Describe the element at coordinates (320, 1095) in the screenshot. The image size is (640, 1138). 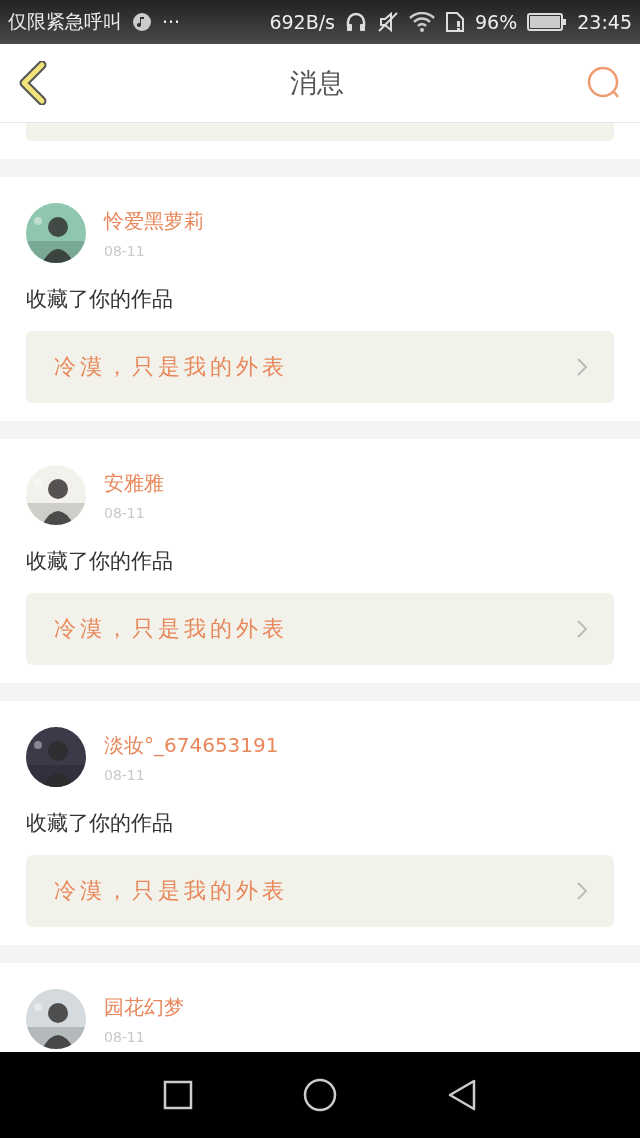
I see `home-icon` at that location.